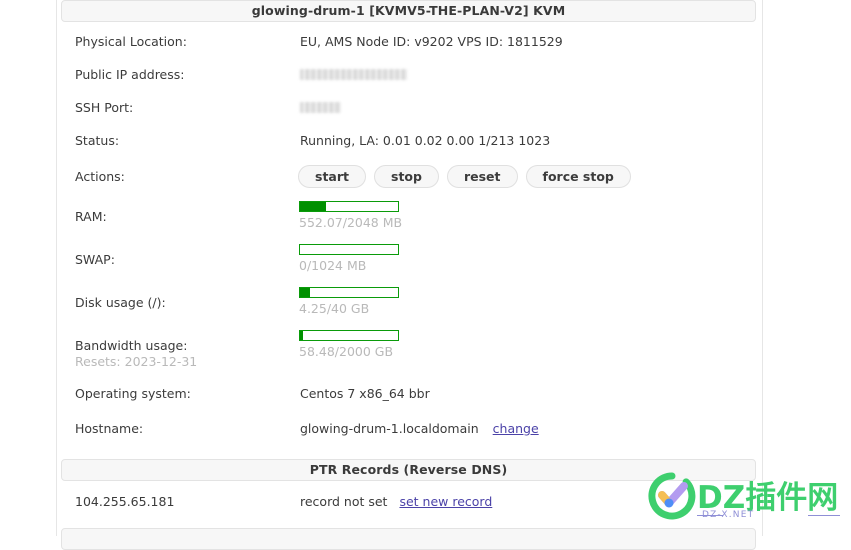 Image resolution: width=851 pixels, height=550 pixels. I want to click on ram-meter-bar, so click(349, 206).